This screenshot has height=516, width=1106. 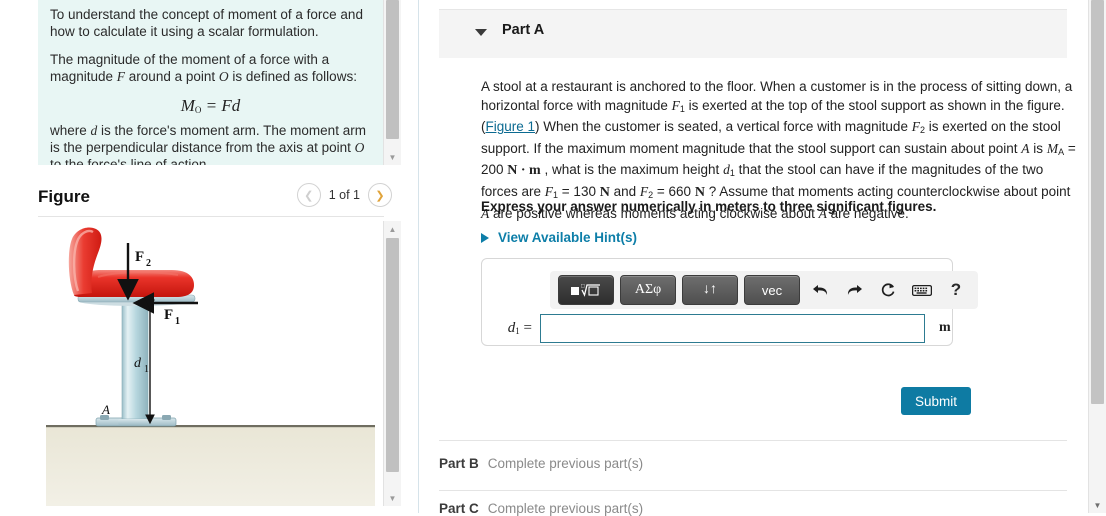 I want to click on problem-seg-5: is, so click(x=1038, y=148).